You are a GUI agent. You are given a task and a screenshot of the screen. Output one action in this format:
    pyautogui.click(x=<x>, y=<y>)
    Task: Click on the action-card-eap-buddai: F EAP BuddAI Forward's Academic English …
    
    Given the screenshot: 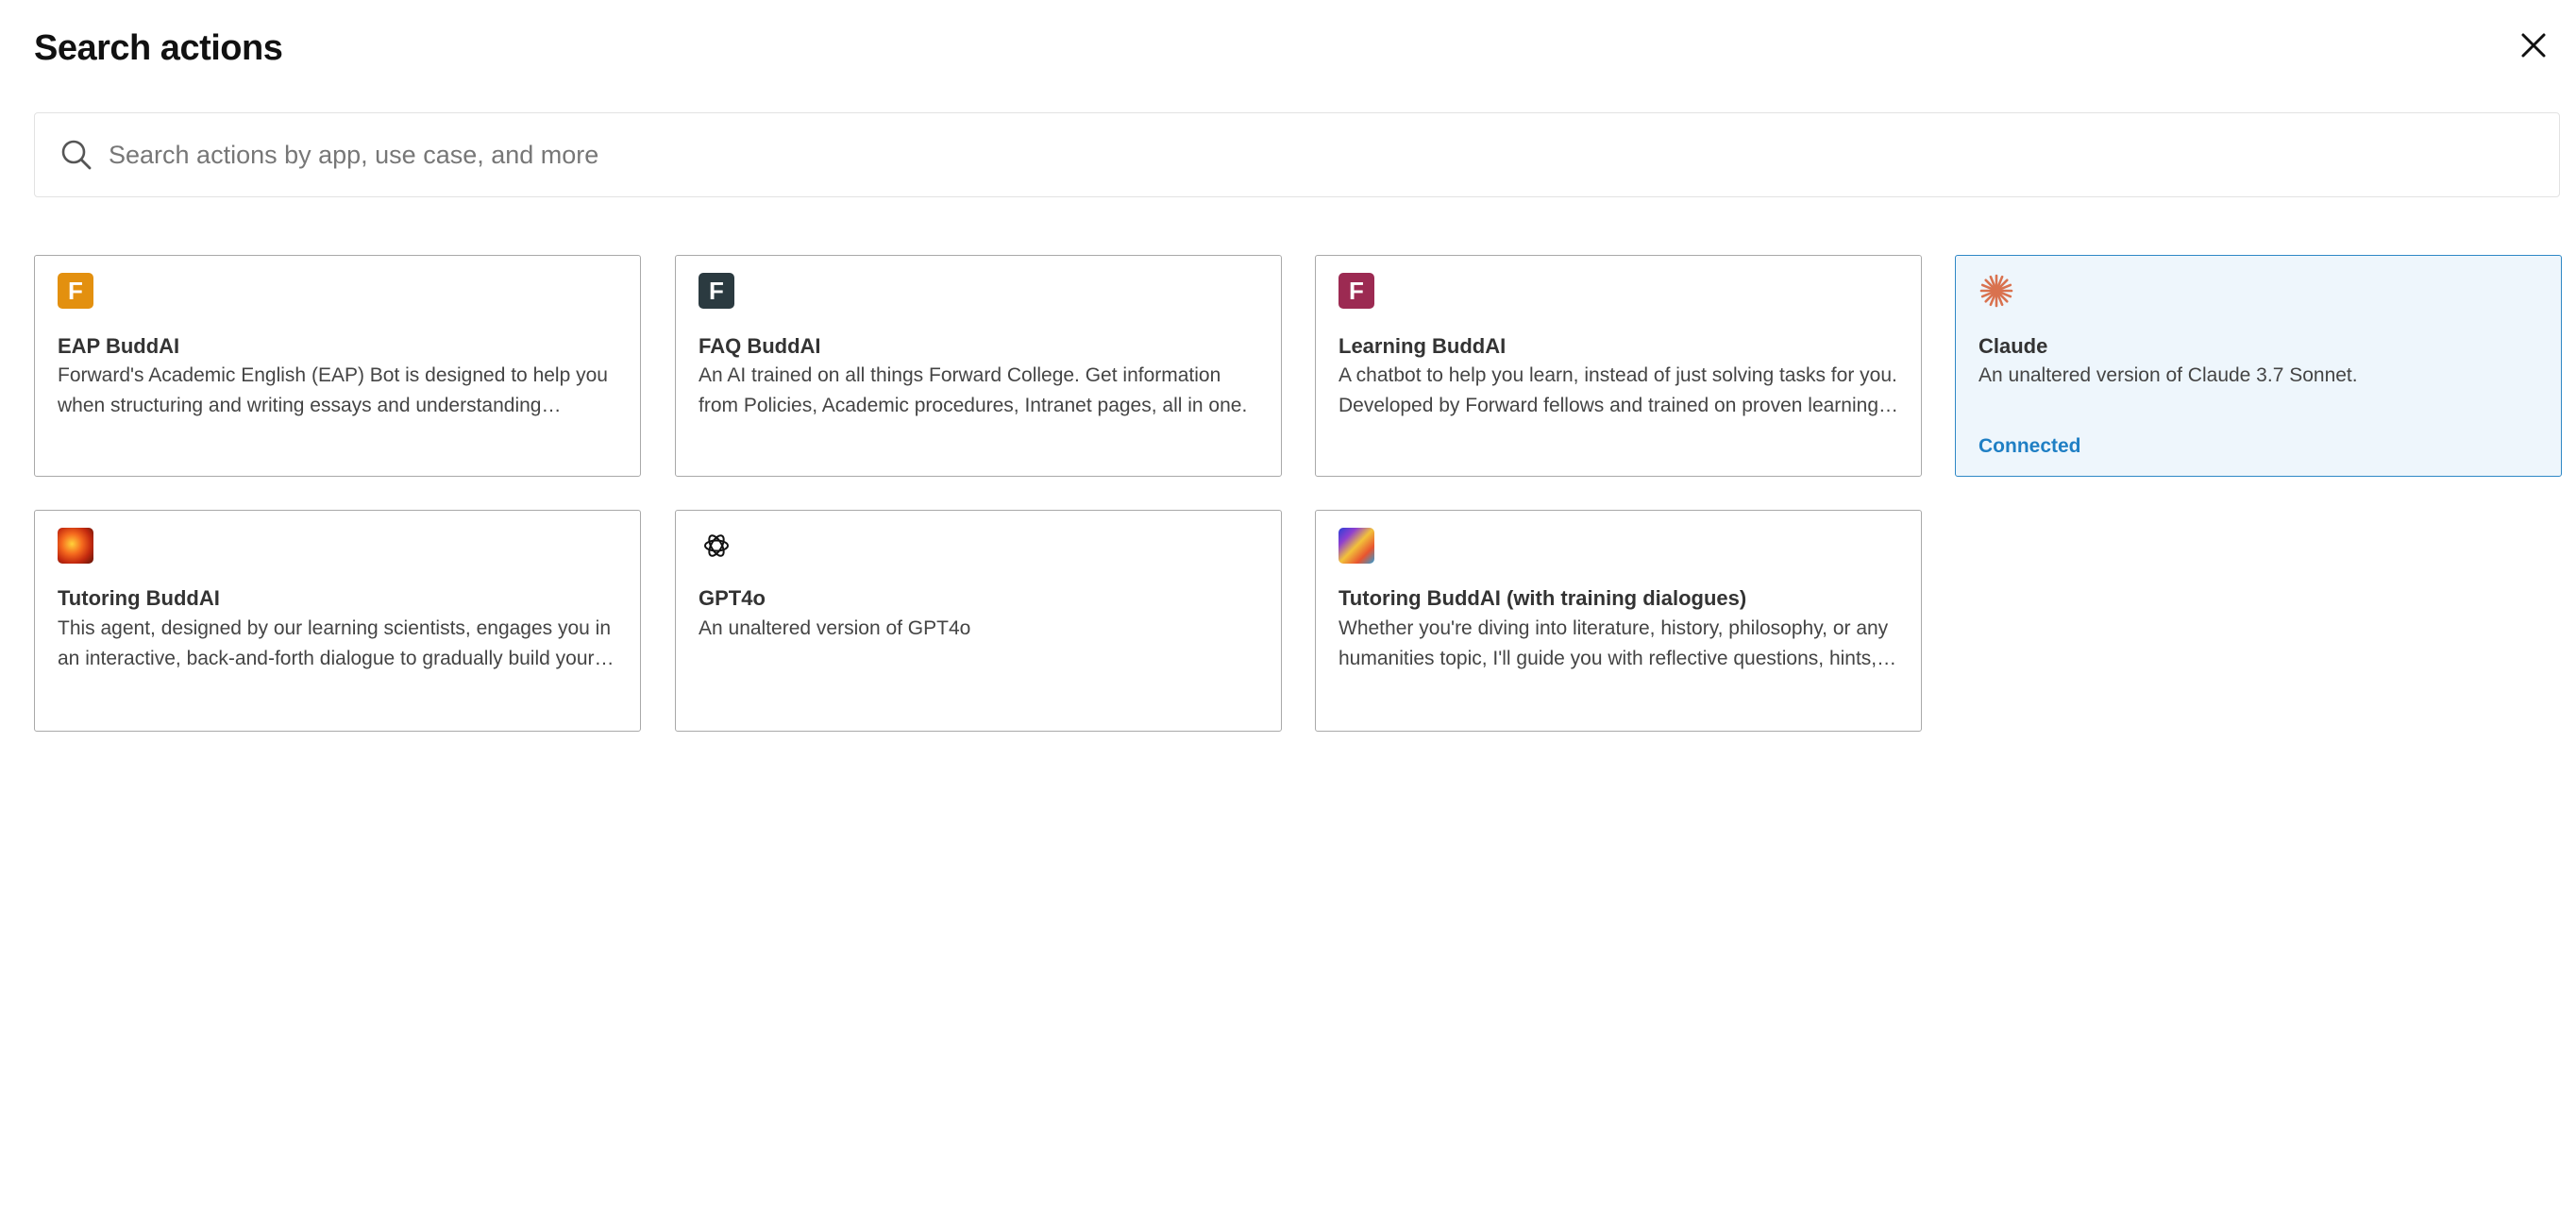 What is the action you would take?
    pyautogui.click(x=338, y=366)
    